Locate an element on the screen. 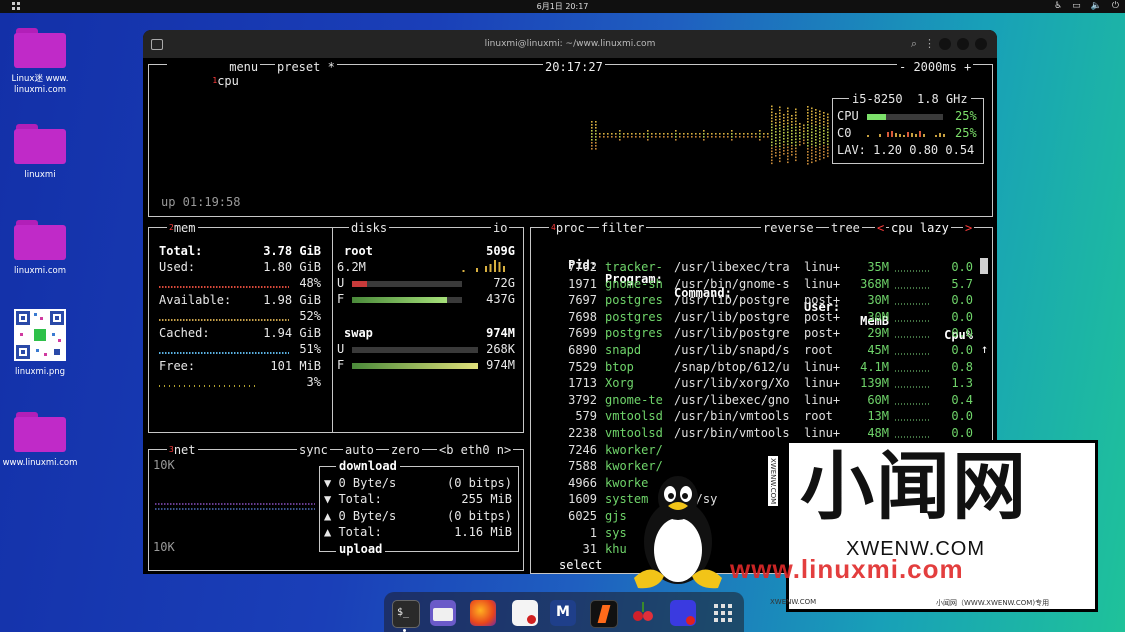 The width and height of the screenshot is (1125, 632). menu-tab: menu is located at coordinates (244, 67).